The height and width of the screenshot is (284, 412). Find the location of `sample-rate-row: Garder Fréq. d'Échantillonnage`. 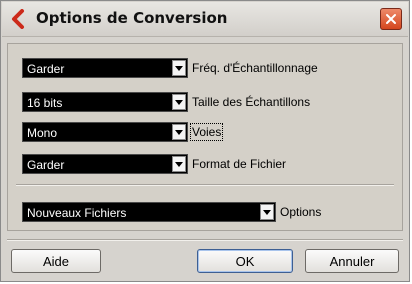

sample-rate-row: Garder Fréq. d'Échantillonnage is located at coordinates (170, 68).